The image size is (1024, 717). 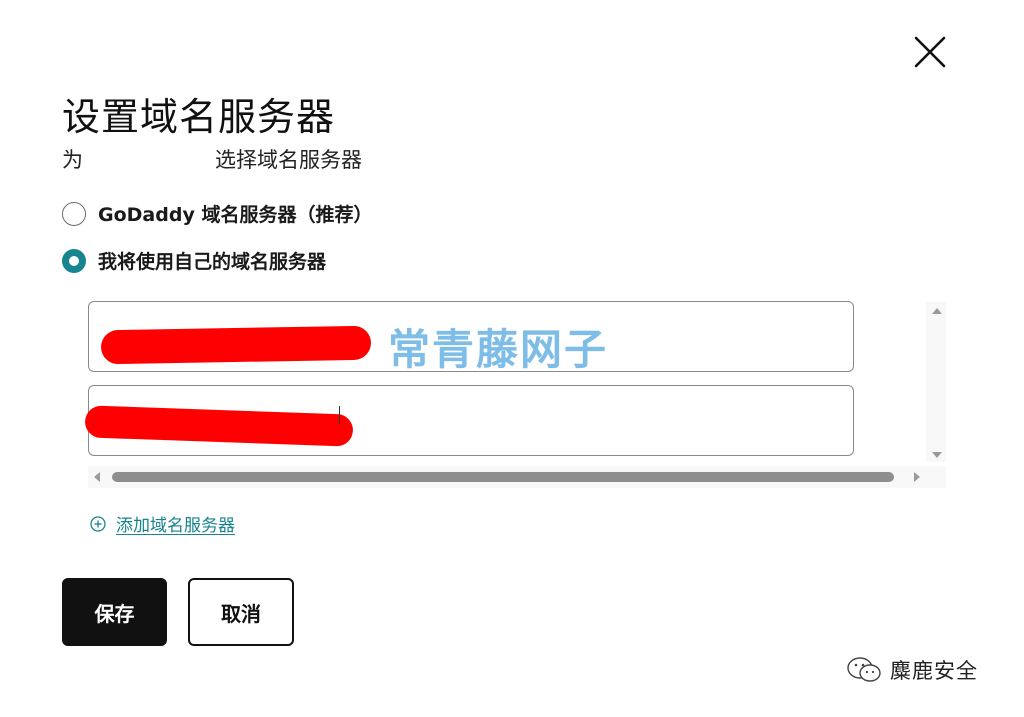 What do you see at coordinates (212, 160) in the screenshot?
I see `dialog-subtitle: 为 选择域名服务器` at bounding box center [212, 160].